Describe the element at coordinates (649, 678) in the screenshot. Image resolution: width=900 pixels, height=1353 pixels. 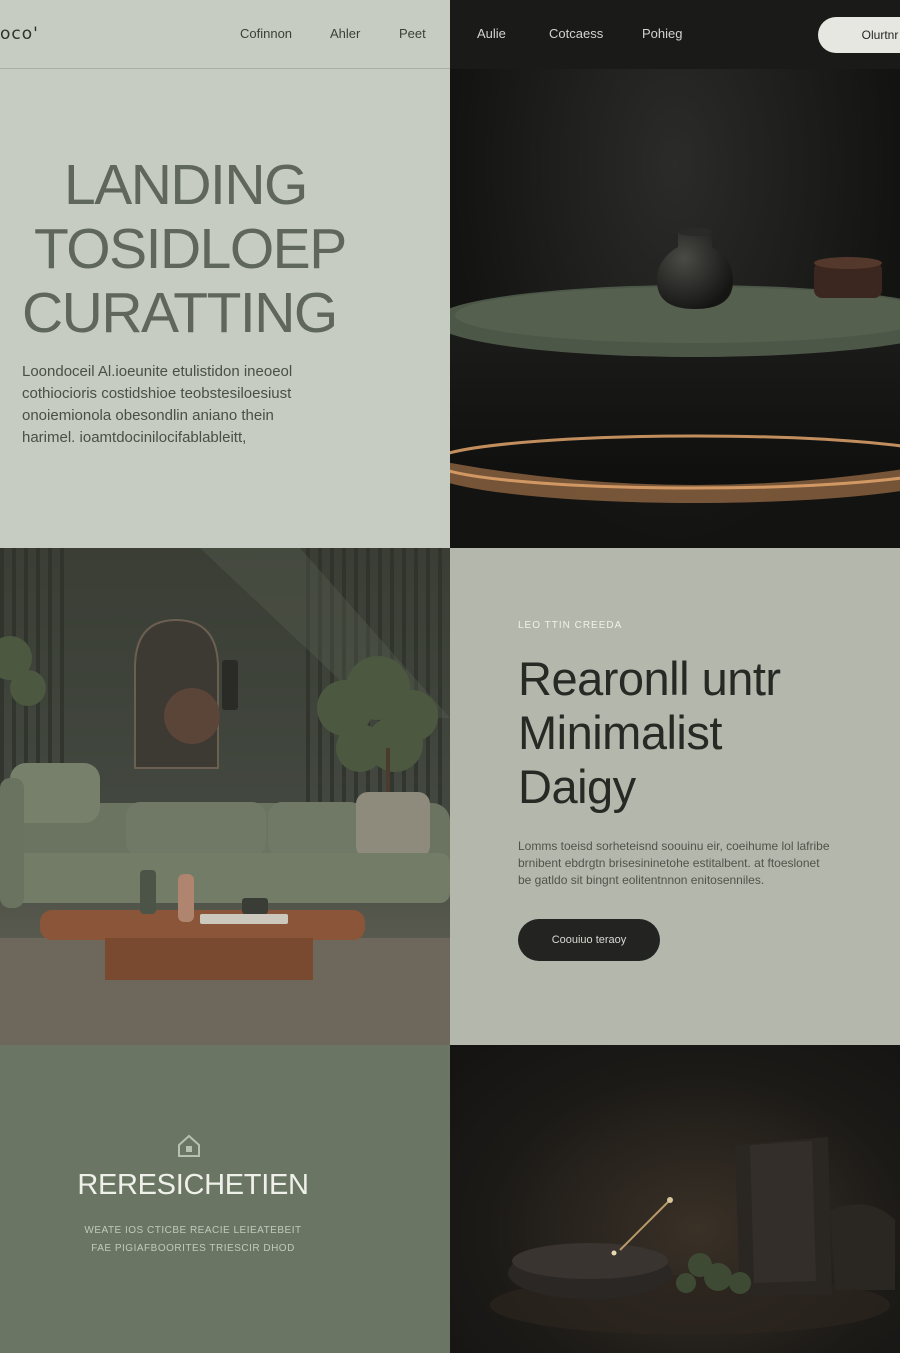
I see `minimal-title-line-1: Rearonll untr` at that location.